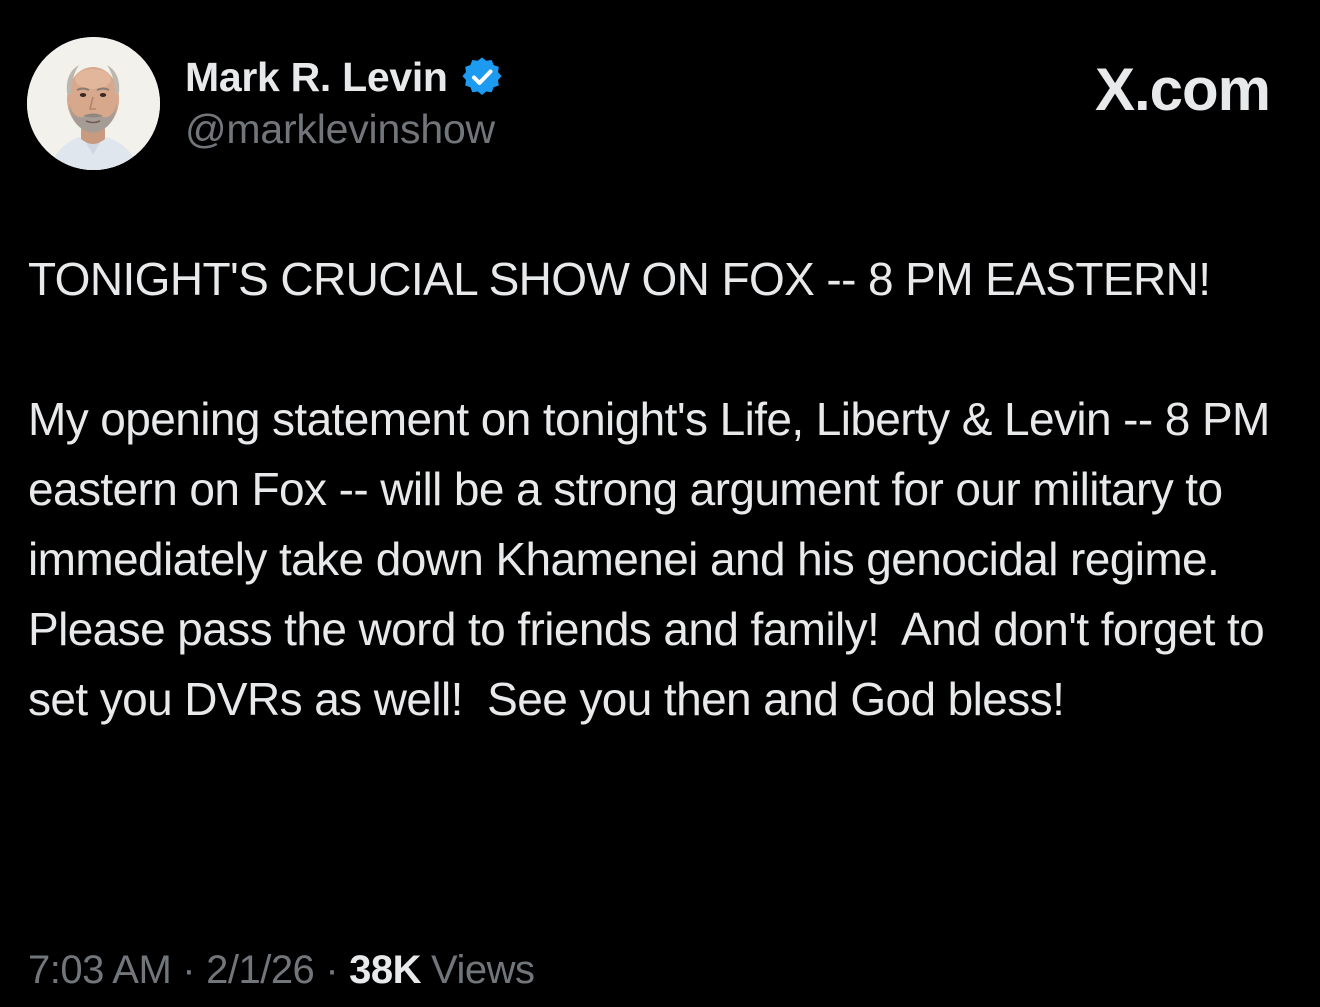  I want to click on tweet-metadata: 7:03 AM · 2/1/26 · 38K Views, so click(281, 970).